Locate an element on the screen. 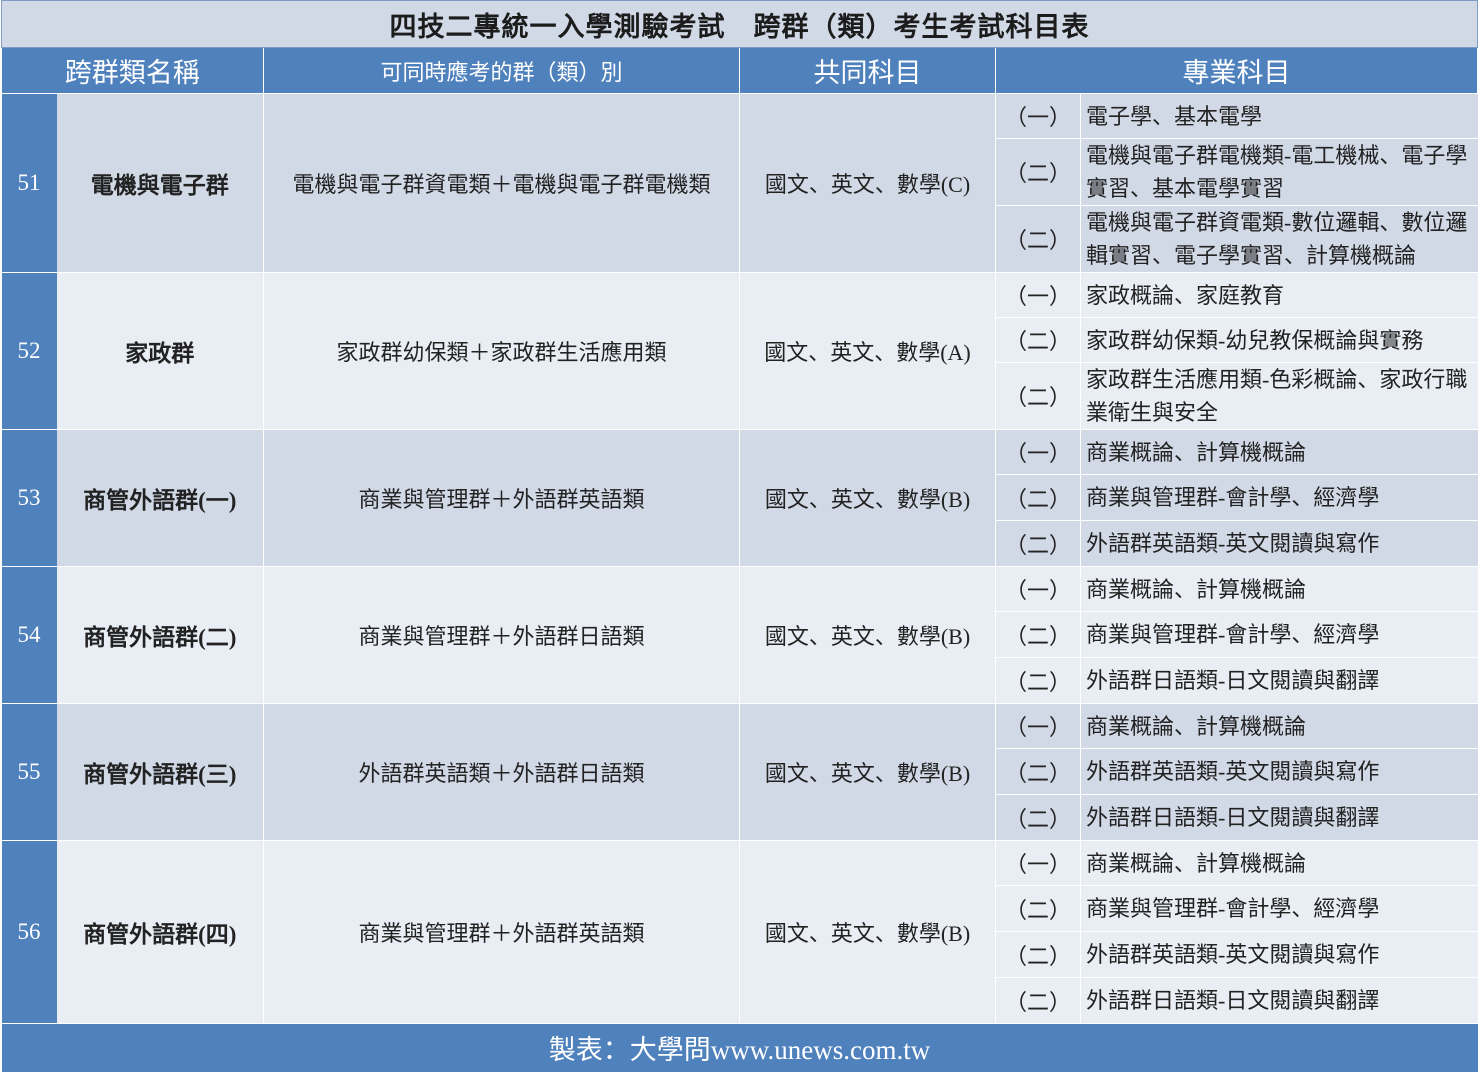 Image resolution: width=1478 pixels, height=1074 pixels. group-name: 電機與電子群 is located at coordinates (160, 183).